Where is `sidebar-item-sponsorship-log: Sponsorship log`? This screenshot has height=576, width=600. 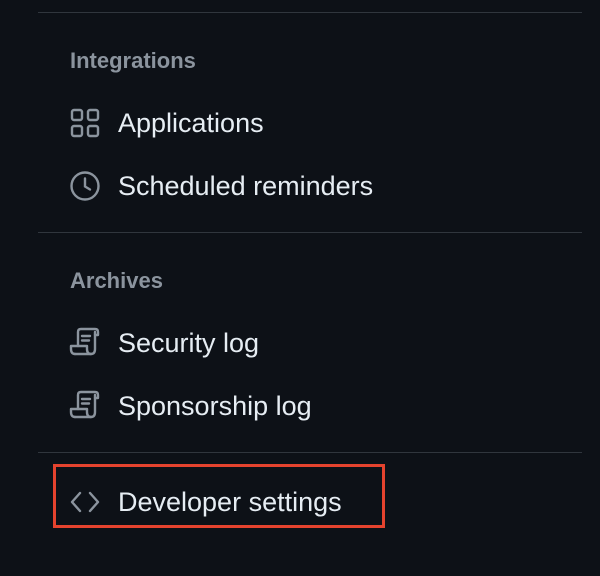
sidebar-item-sponsorship-log: Sponsorship log is located at coordinates (183, 406).